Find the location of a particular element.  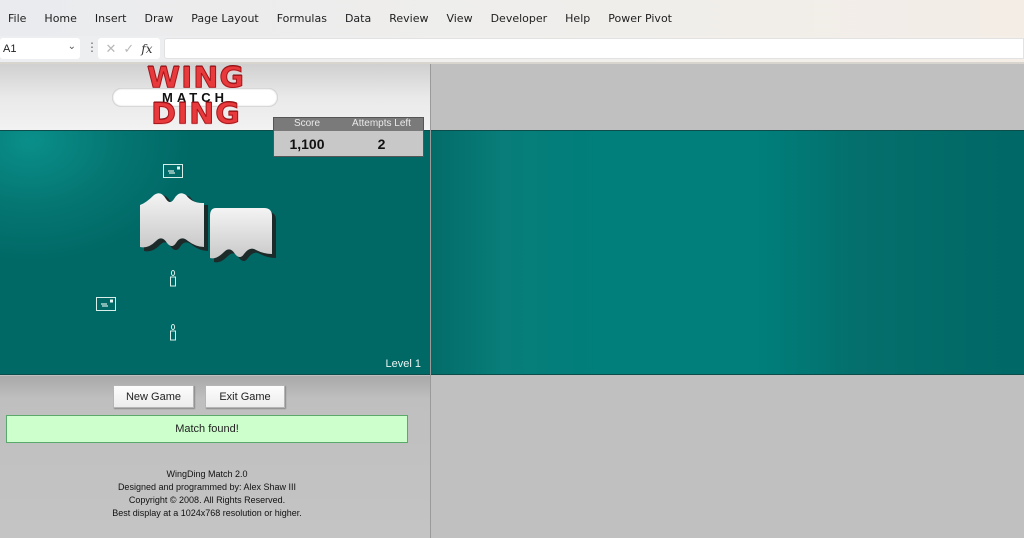

scoreboard: Score Attempts Left 1,100 2 is located at coordinates (348, 137).